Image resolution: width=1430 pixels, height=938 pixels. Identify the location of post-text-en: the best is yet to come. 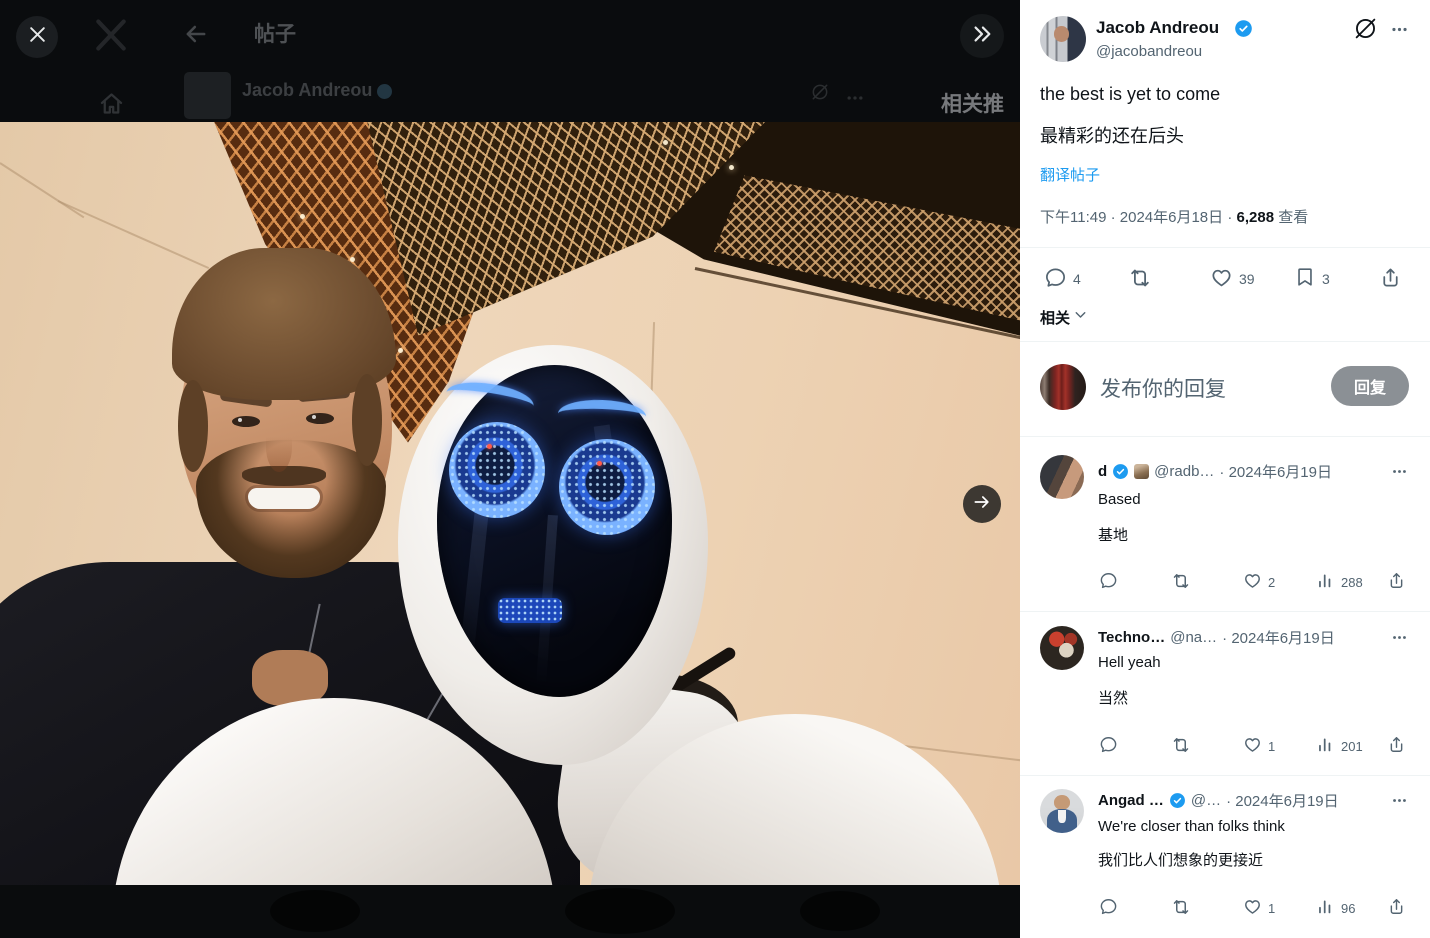
(1130, 94).